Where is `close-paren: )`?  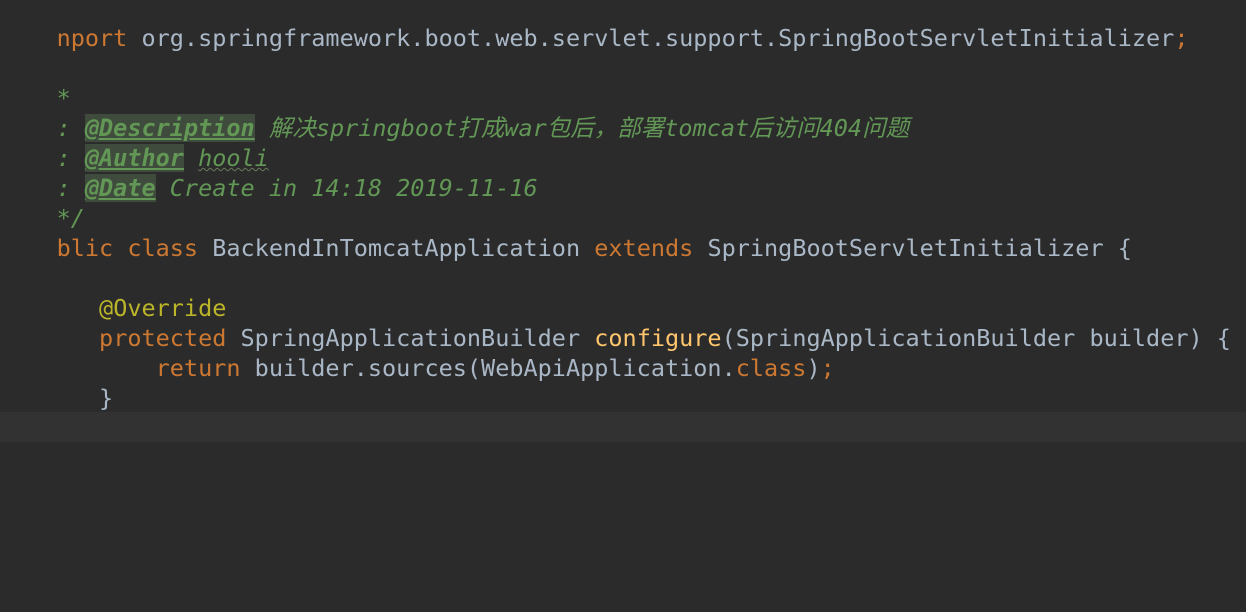
close-paren: ) is located at coordinates (813, 368).